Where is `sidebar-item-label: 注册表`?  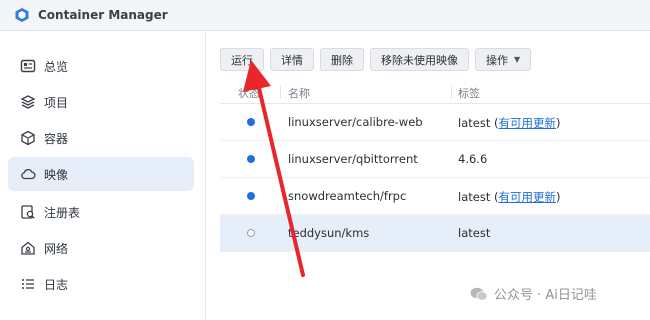 sidebar-item-label: 注册表 is located at coordinates (62, 212).